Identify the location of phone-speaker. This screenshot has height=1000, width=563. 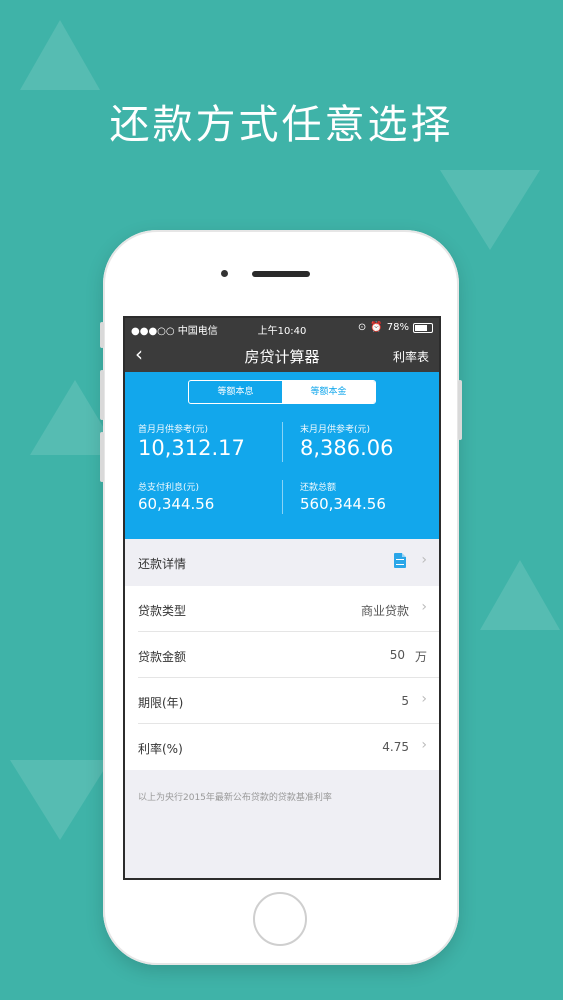
(281, 274).